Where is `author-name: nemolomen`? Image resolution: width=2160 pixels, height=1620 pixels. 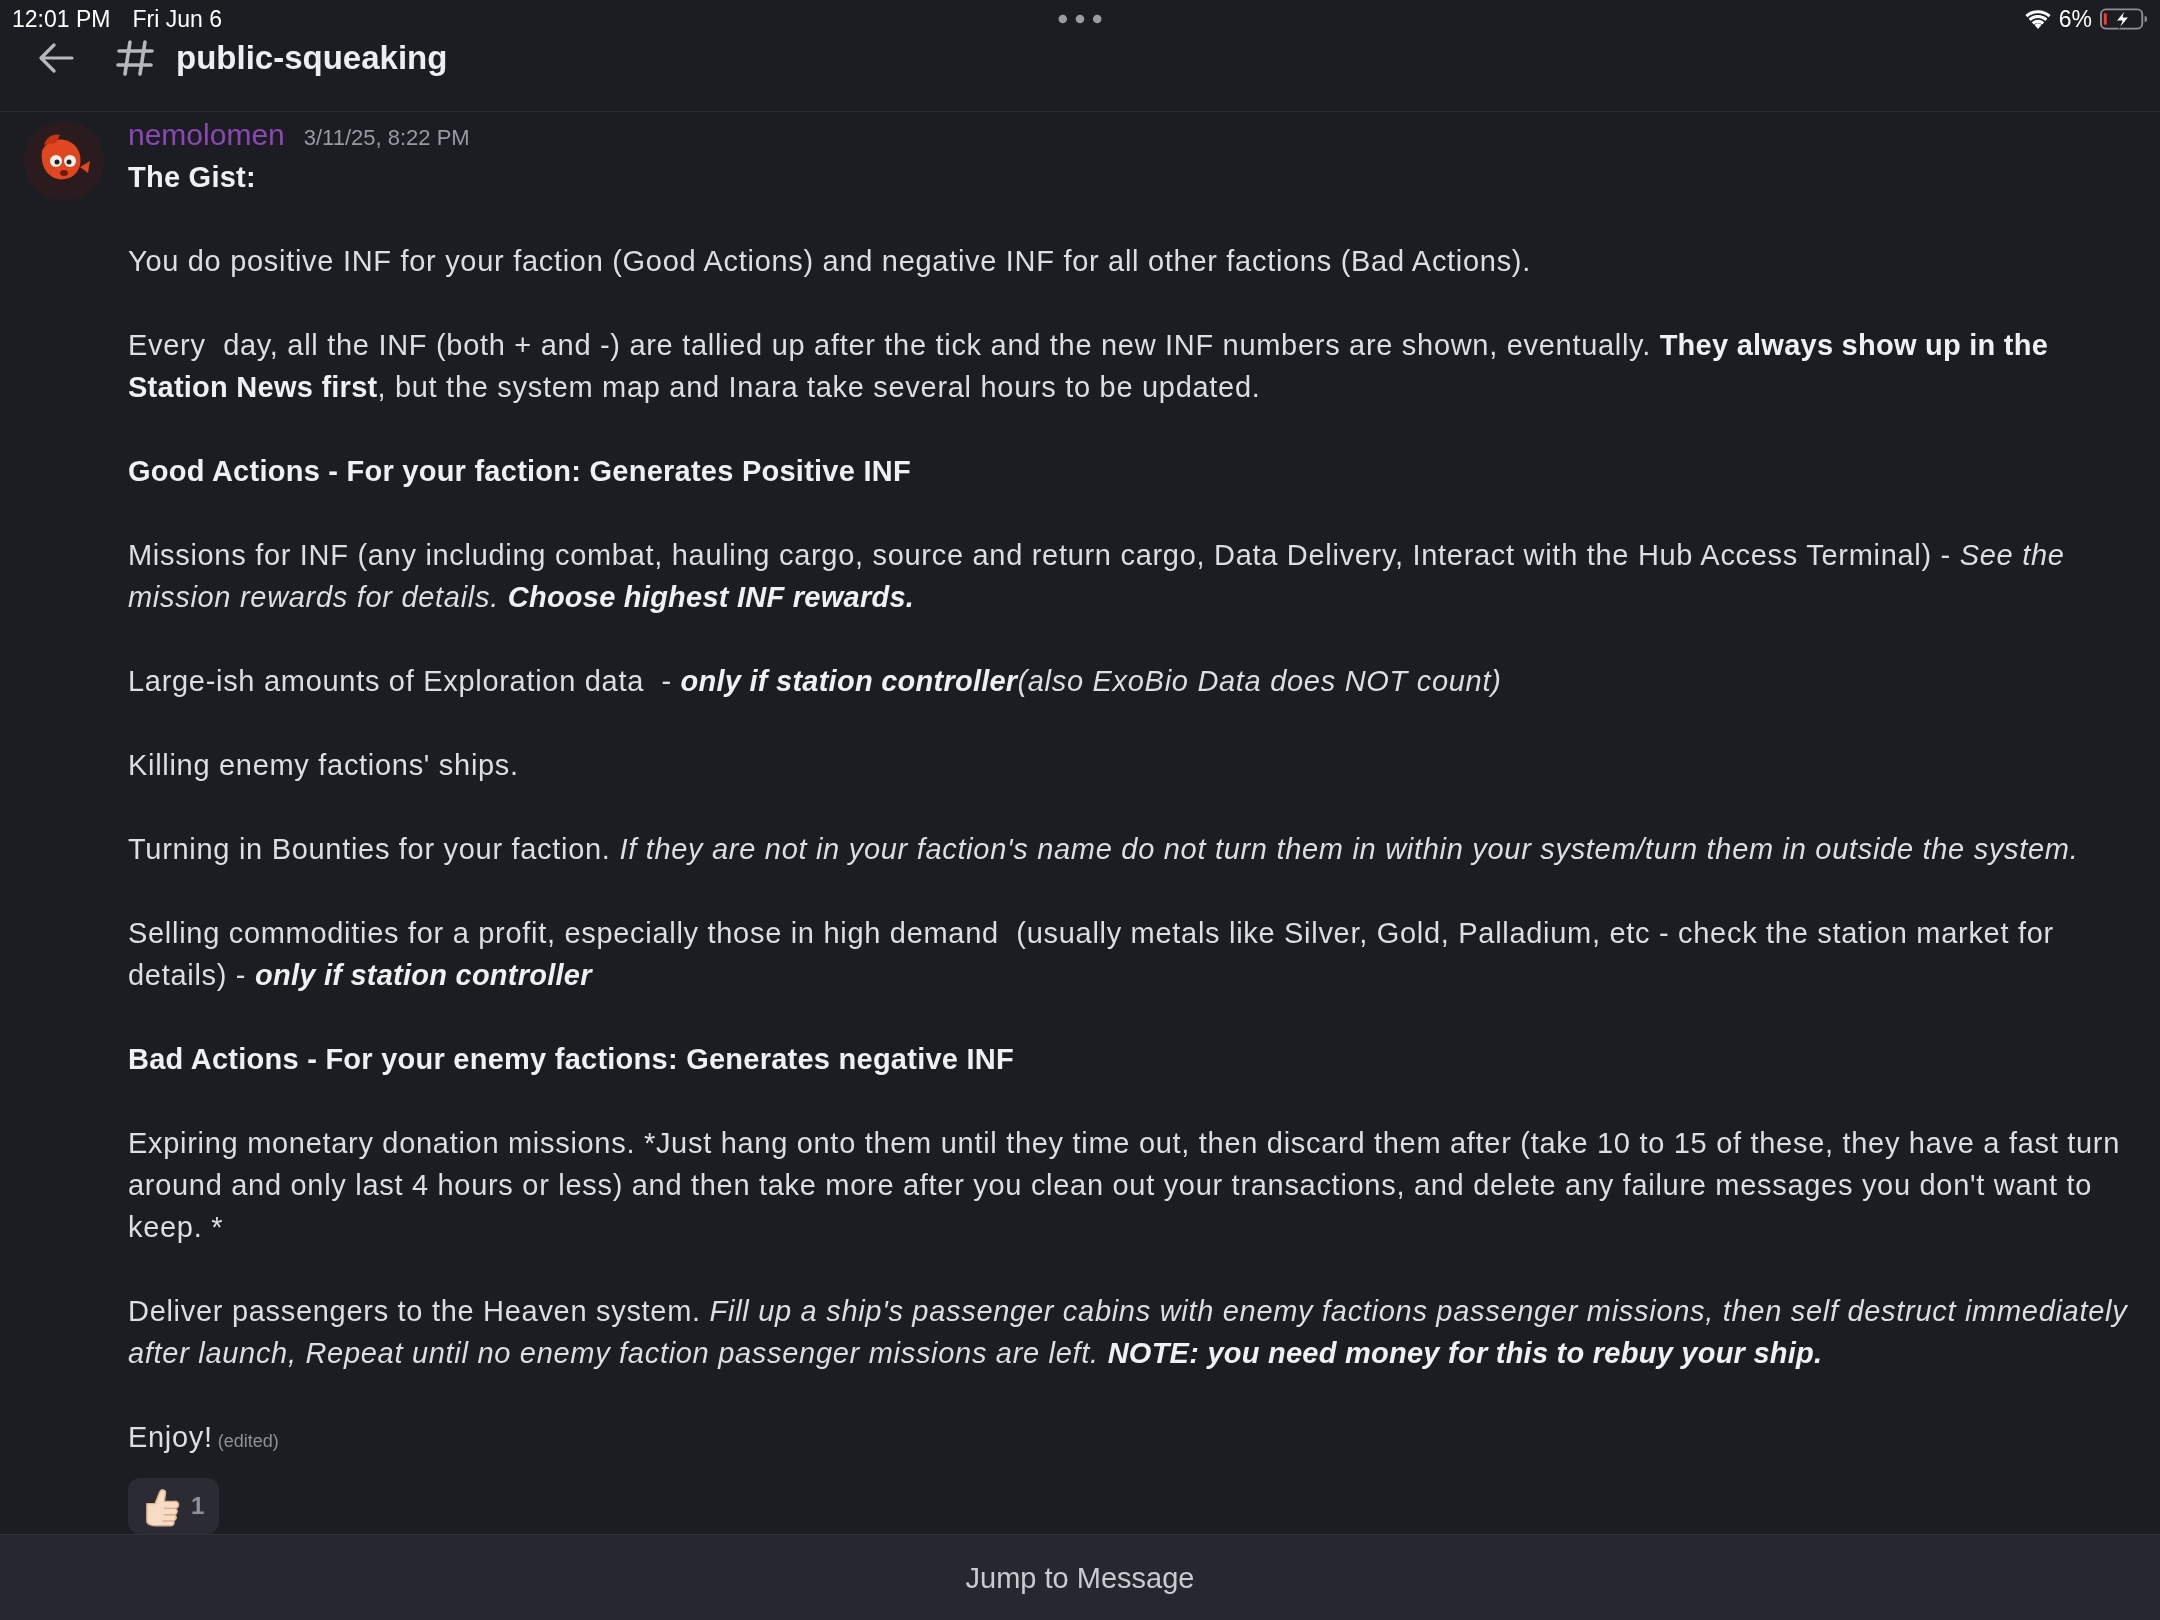 author-name: nemolomen is located at coordinates (206, 135).